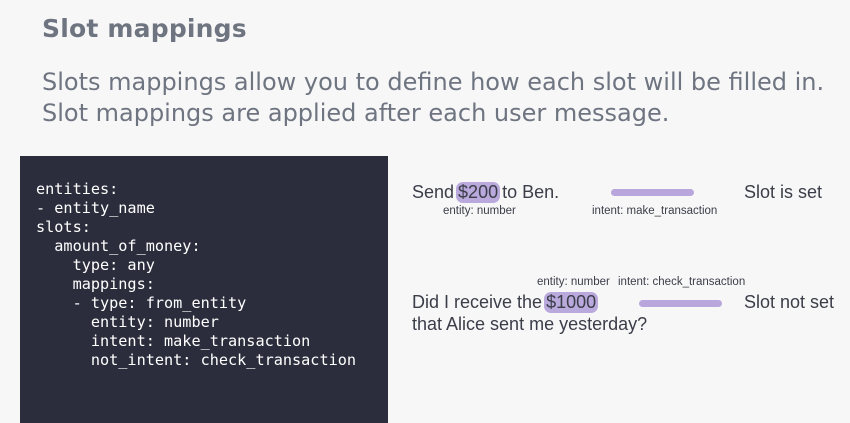  I want to click on example-1-intent-bar, so click(652, 192).